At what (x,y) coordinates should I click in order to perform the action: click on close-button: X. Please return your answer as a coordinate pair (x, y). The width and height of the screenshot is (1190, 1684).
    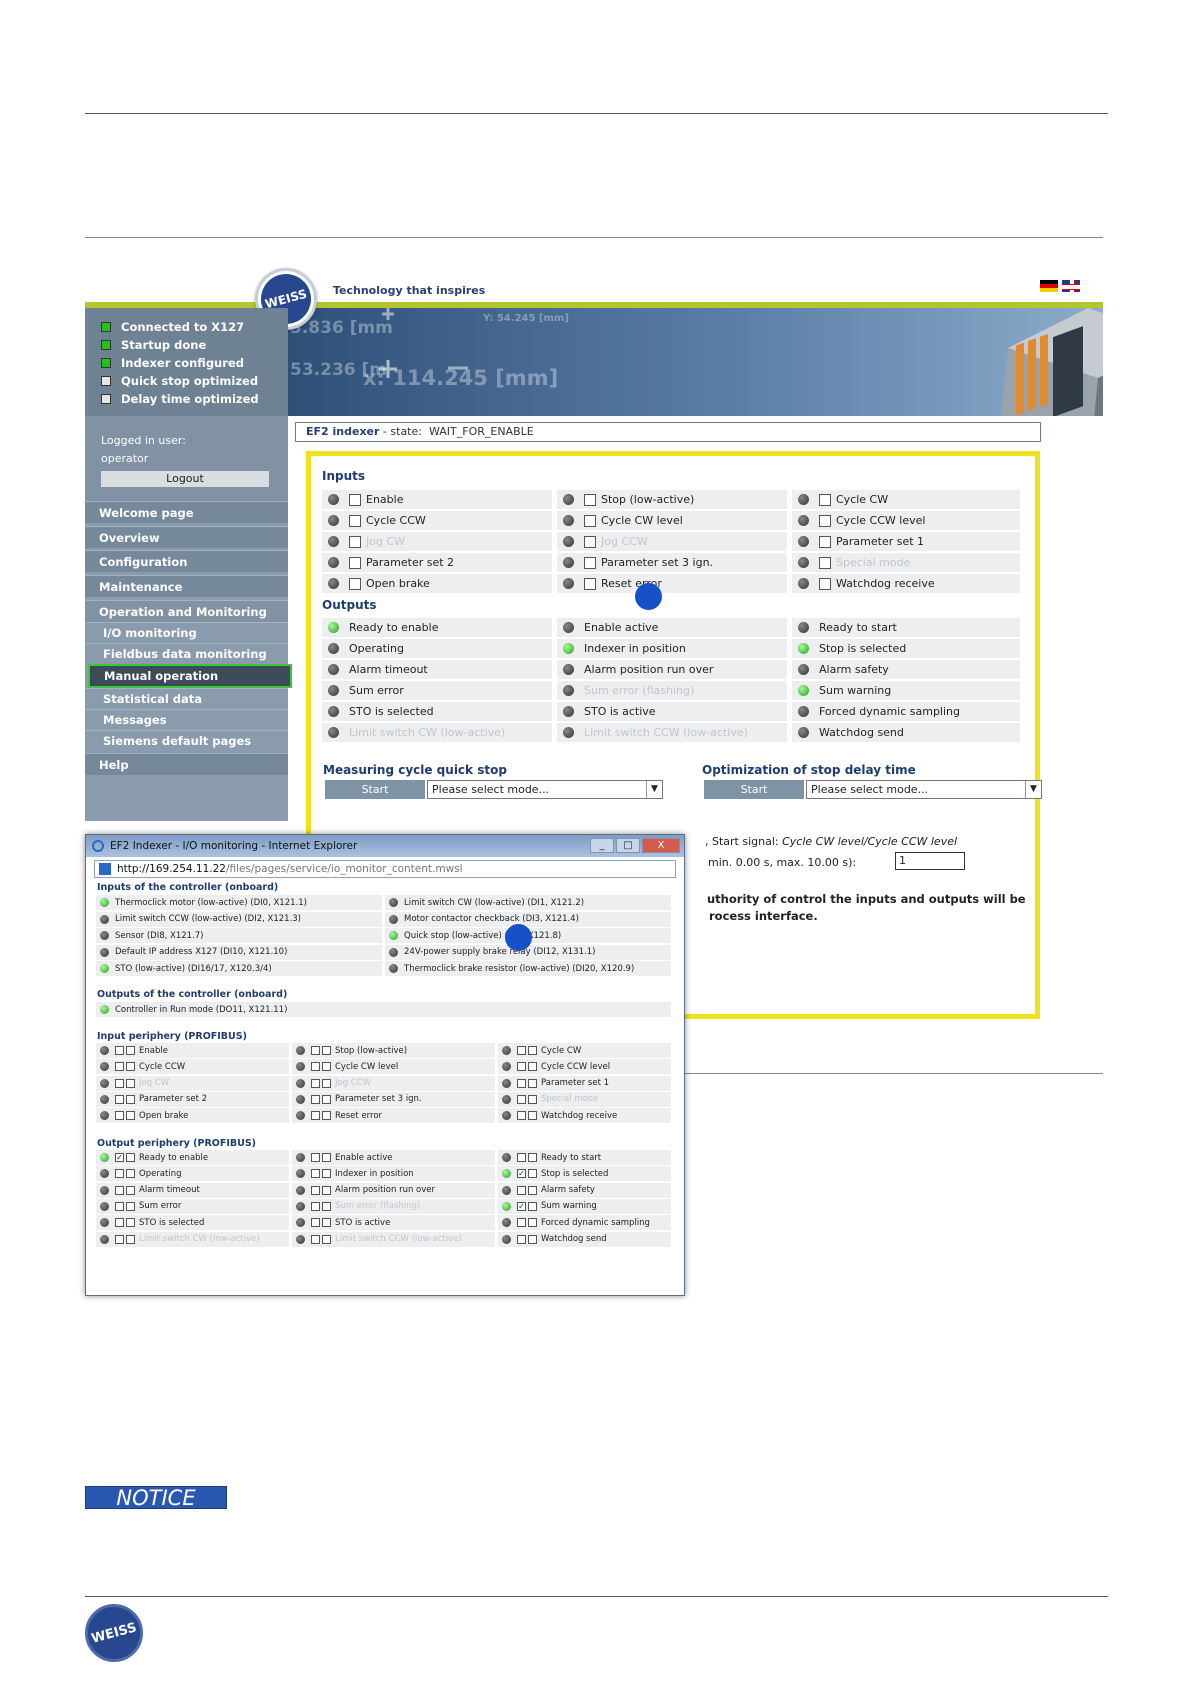
    Looking at the image, I should click on (661, 845).